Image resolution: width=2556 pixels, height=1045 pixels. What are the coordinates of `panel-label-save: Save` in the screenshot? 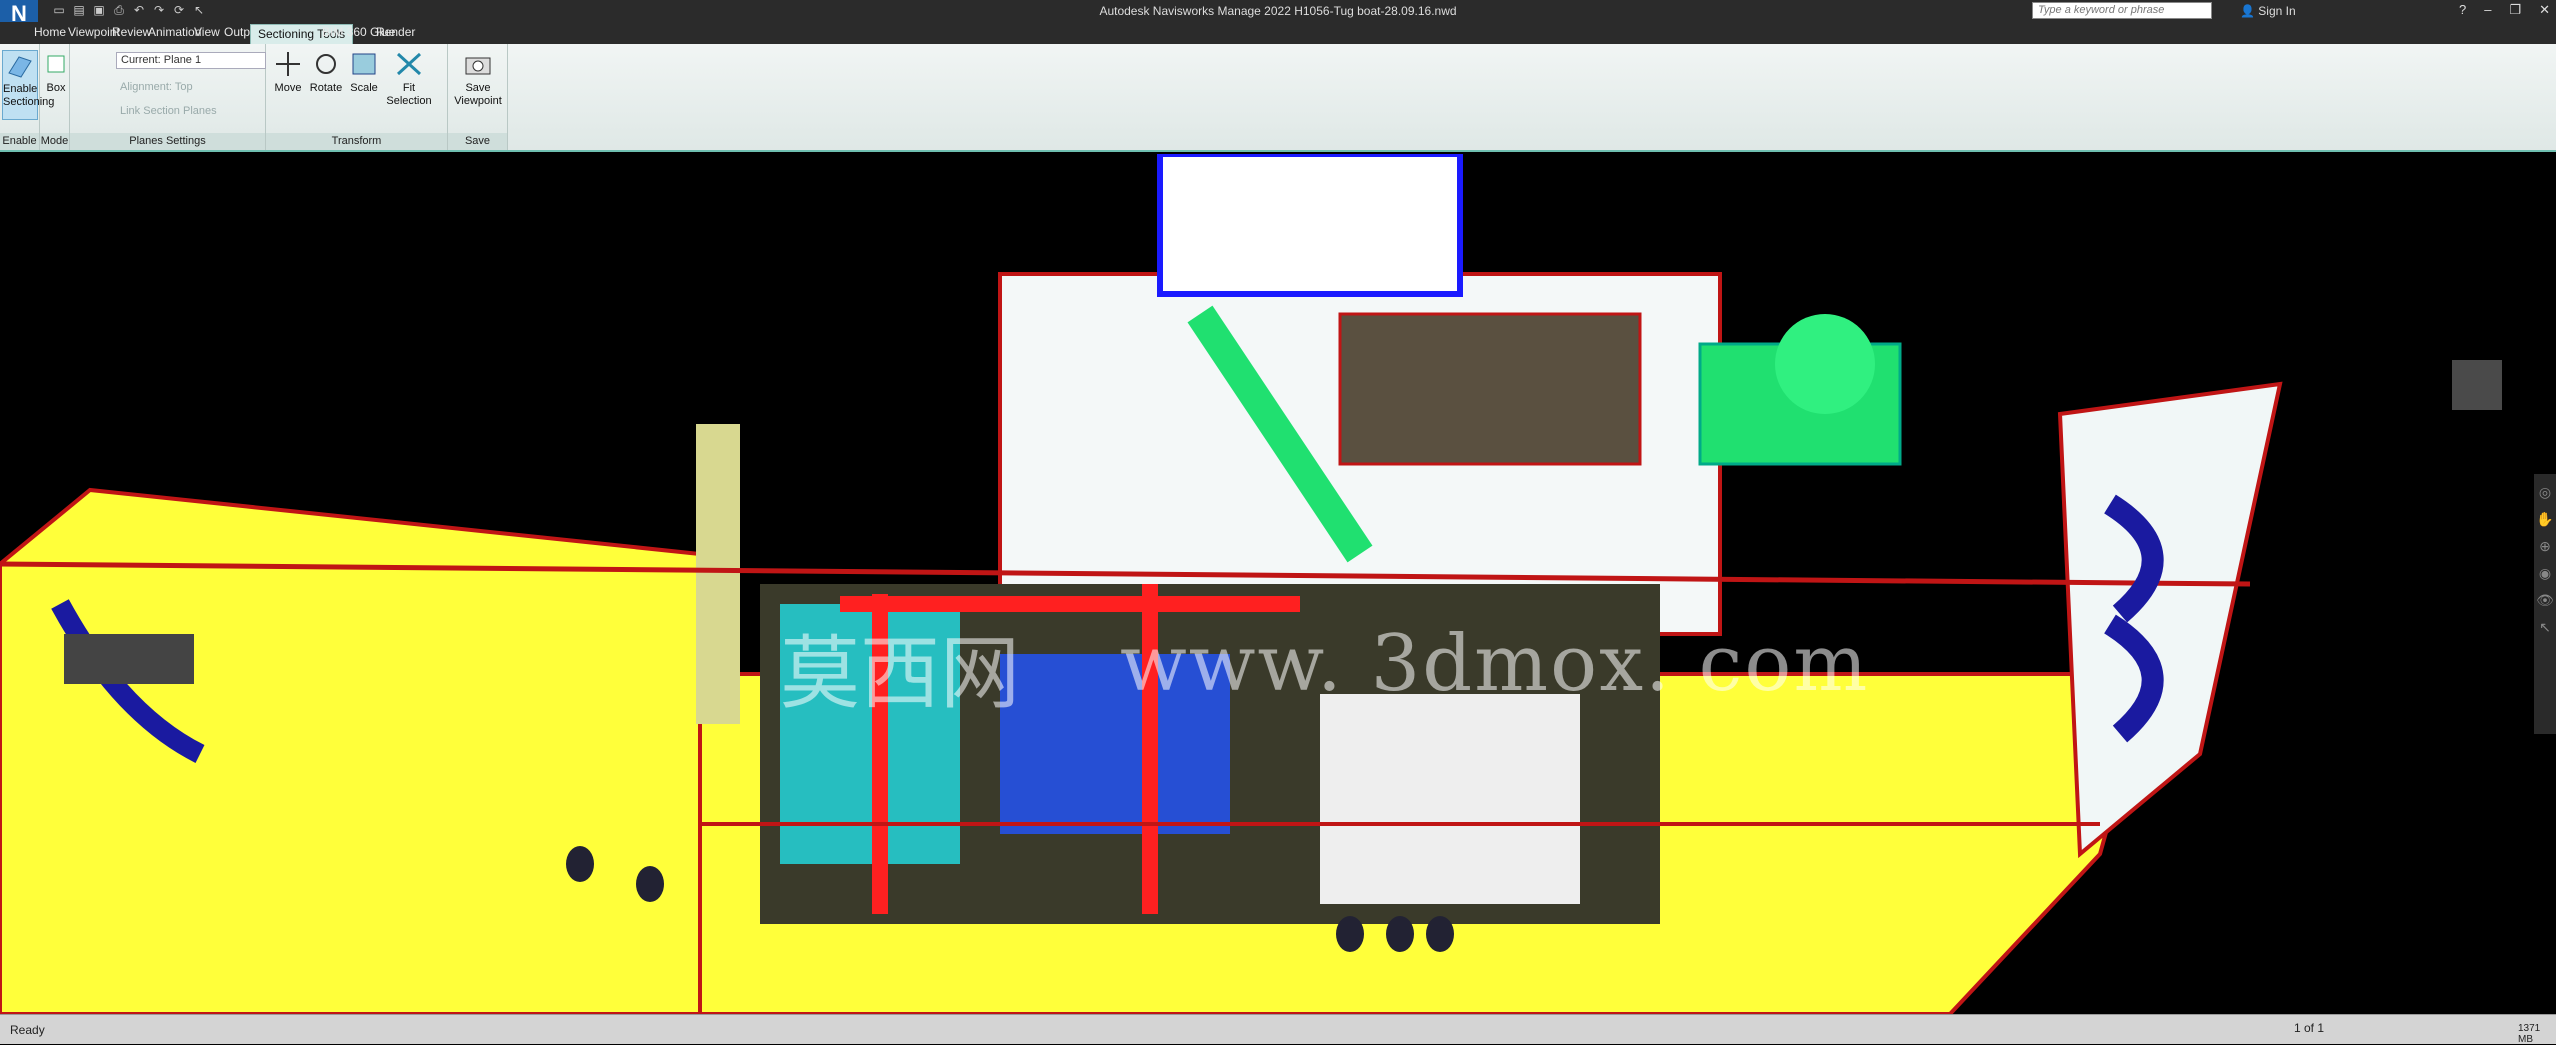 It's located at (477, 141).